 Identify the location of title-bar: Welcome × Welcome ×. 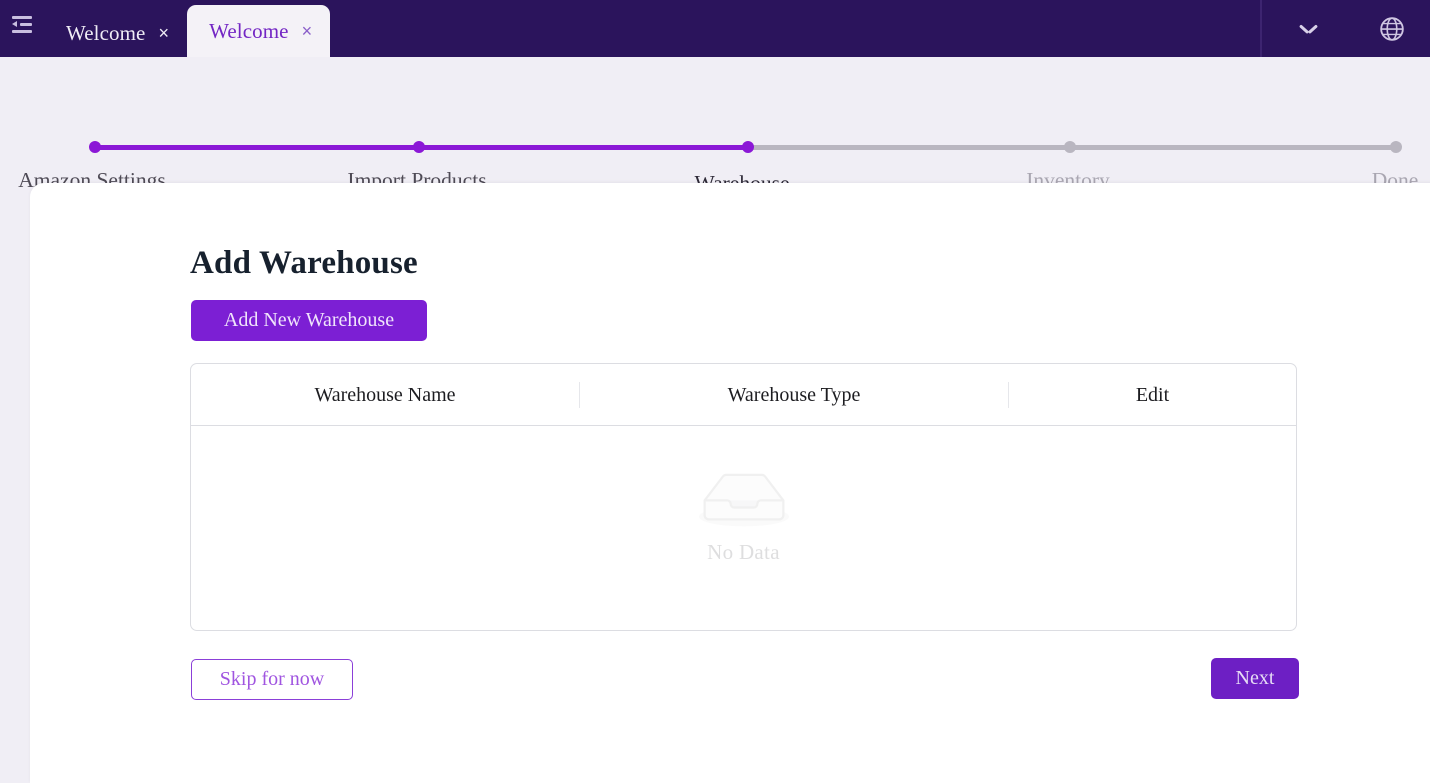
(715, 28).